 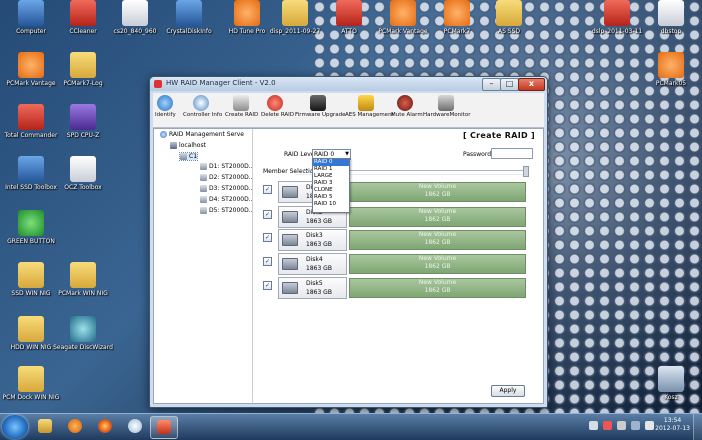 What do you see at coordinates (312, 288) in the screenshot?
I see `disk-tile: Disk5 1863 GB` at bounding box center [312, 288].